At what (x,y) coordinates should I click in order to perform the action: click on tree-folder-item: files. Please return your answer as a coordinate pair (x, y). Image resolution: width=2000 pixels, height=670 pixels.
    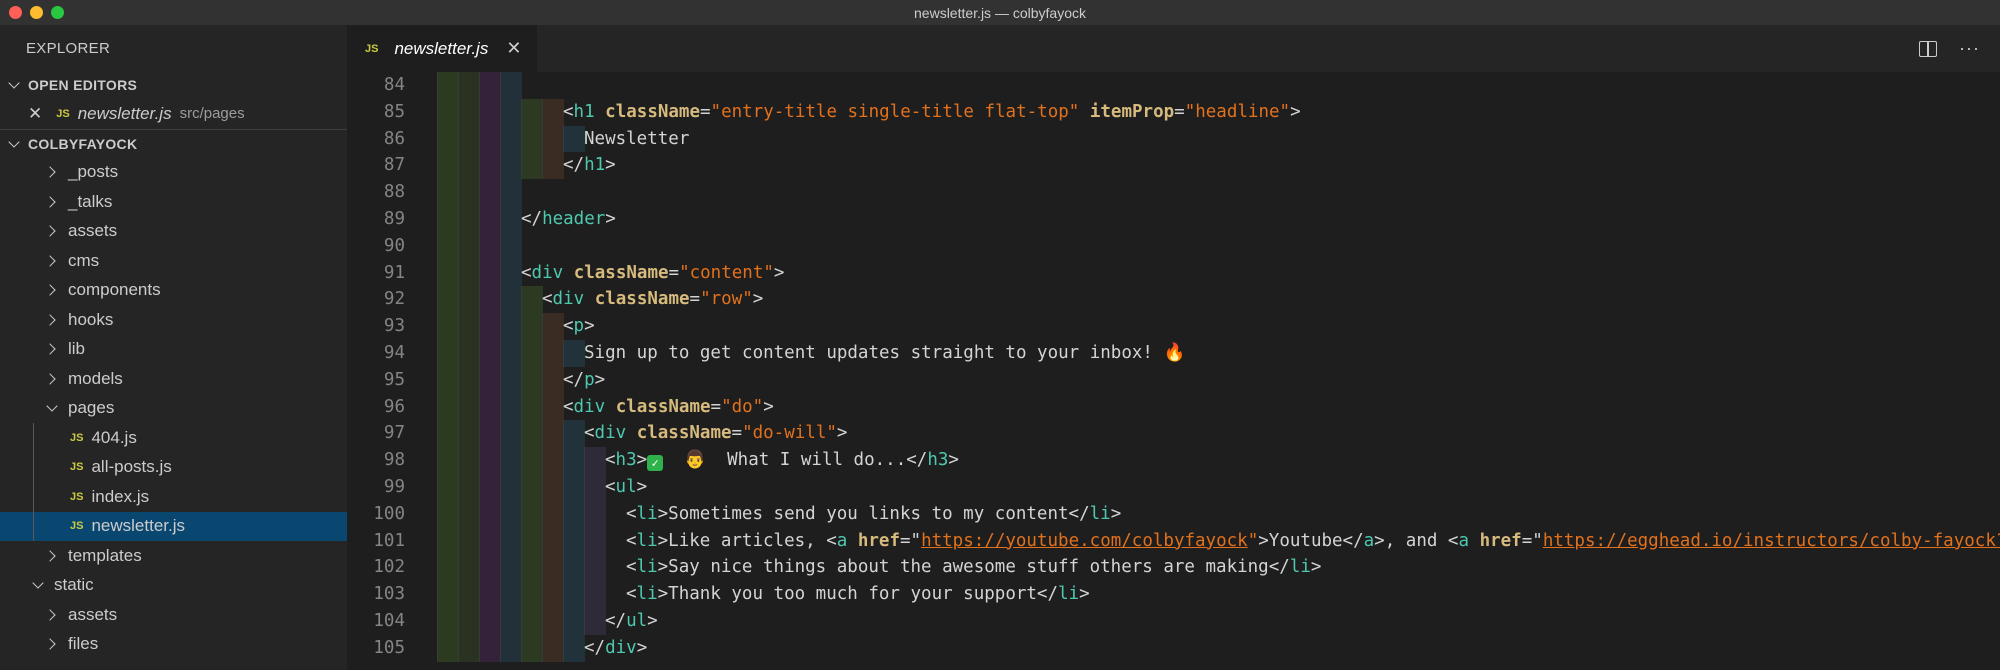
    Looking at the image, I should click on (173, 645).